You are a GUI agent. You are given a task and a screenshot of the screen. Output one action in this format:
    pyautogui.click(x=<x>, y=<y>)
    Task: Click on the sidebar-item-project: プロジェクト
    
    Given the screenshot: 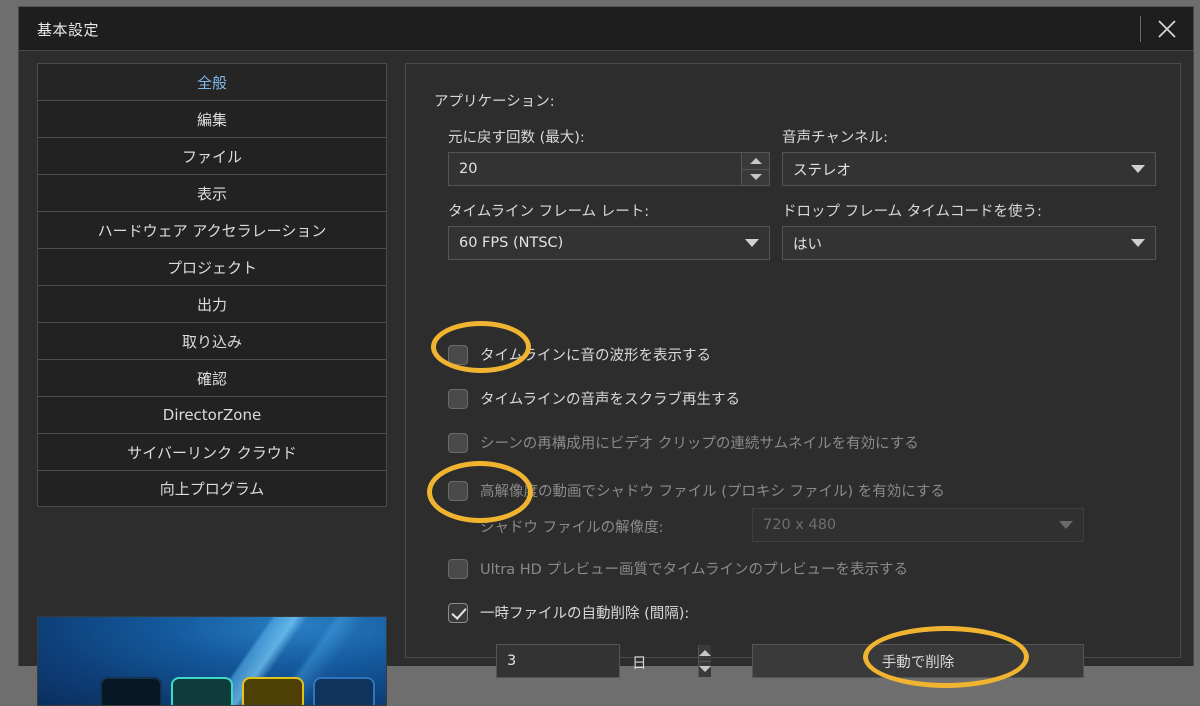 What is the action you would take?
    pyautogui.click(x=212, y=266)
    